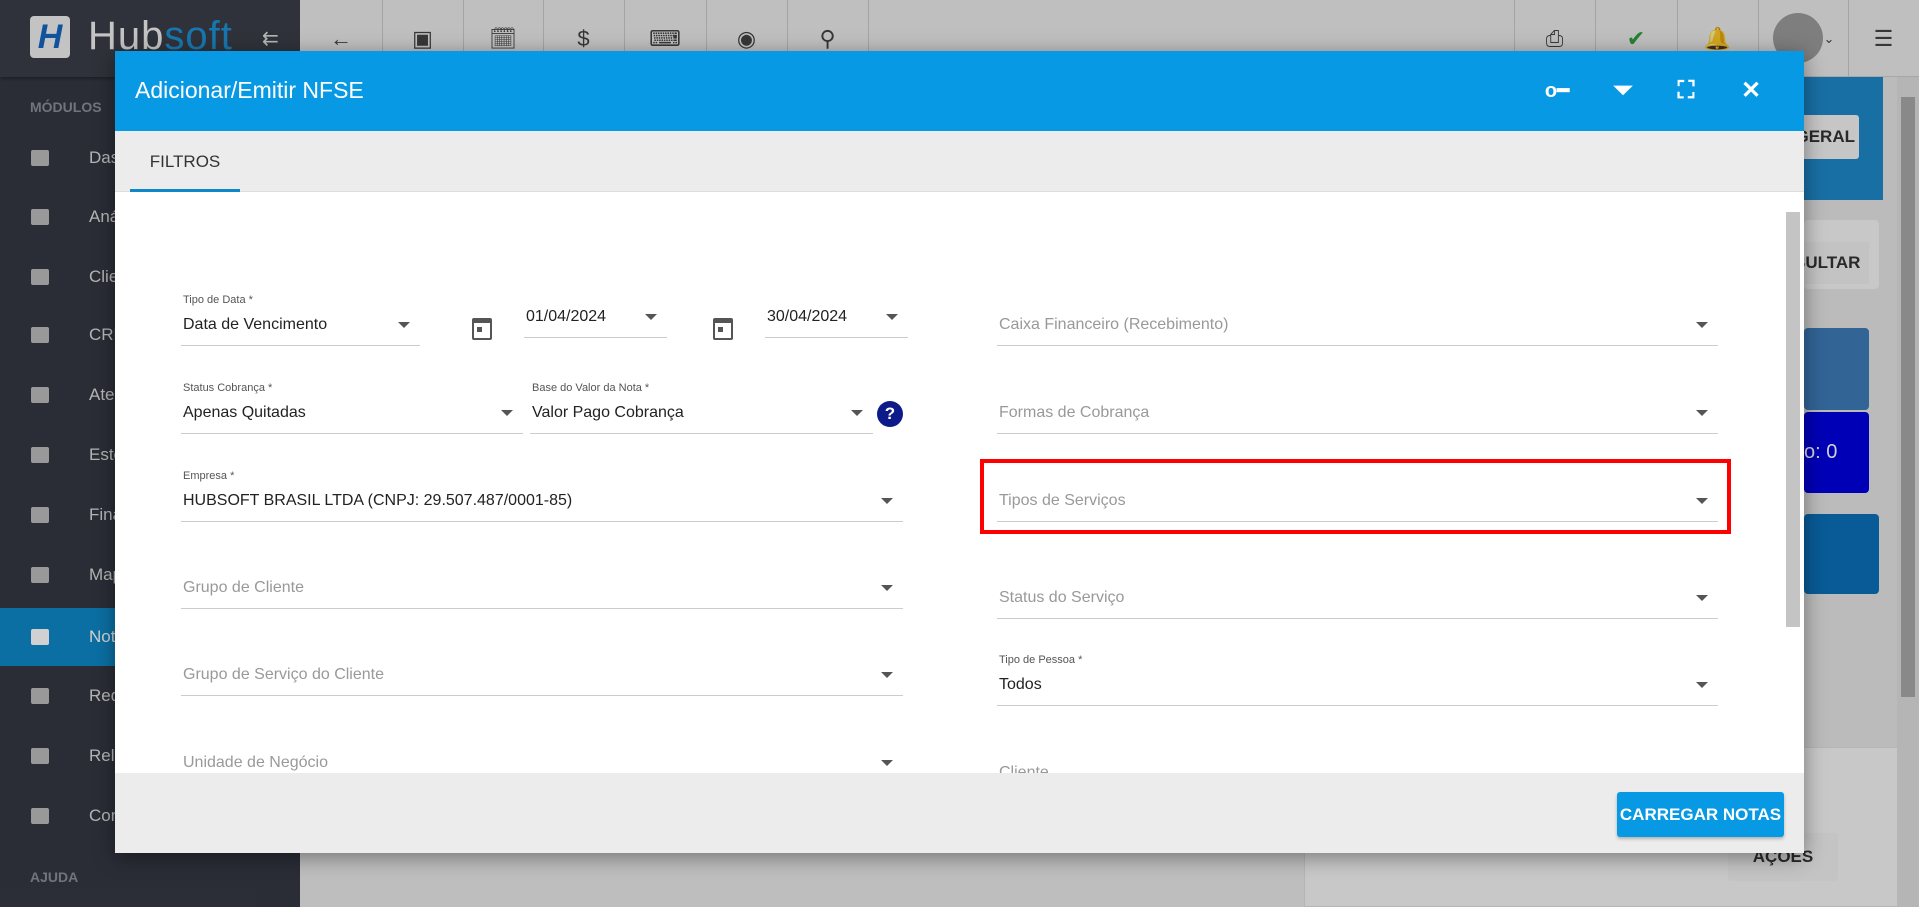  I want to click on field-value: Todos, so click(1020, 684).